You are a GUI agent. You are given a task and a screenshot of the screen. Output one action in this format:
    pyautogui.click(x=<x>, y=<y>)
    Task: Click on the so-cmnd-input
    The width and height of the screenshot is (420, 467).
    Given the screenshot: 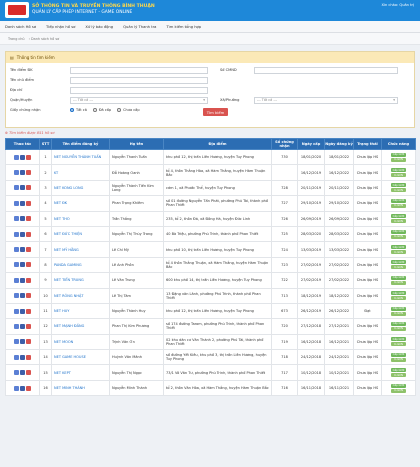 What is the action you would take?
    pyautogui.click(x=326, y=70)
    